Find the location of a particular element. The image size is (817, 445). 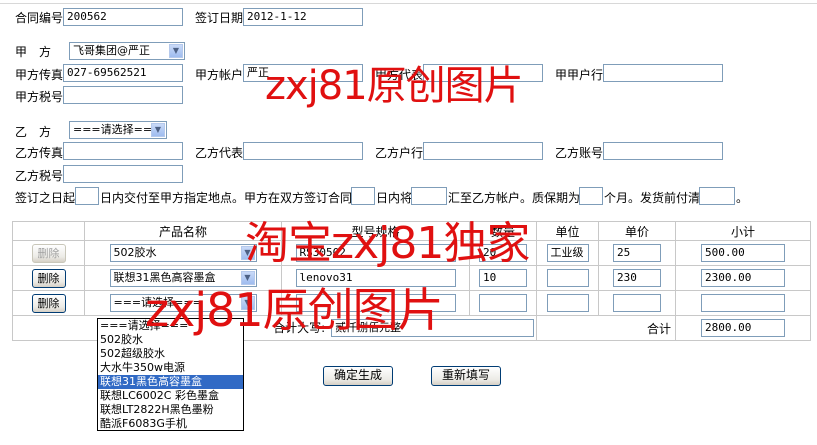

subtotal-input is located at coordinates (743, 303).